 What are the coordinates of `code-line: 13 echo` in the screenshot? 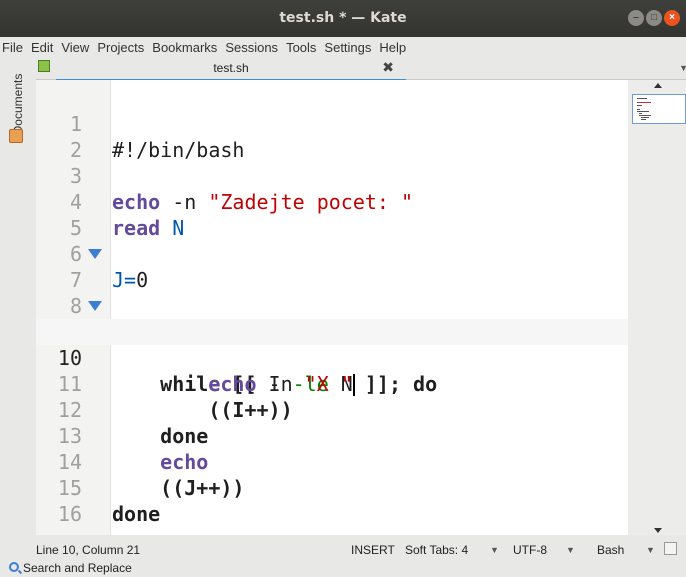 It's located at (332, 435).